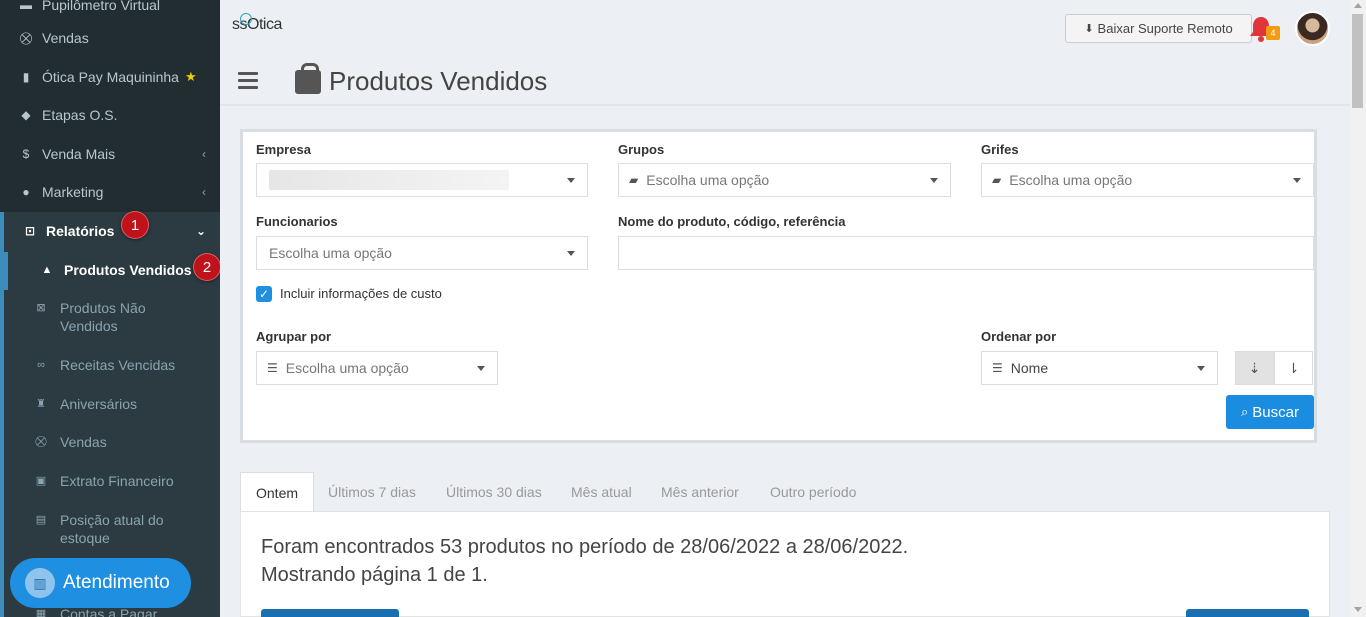 This screenshot has height=617, width=1366. Describe the element at coordinates (438, 81) in the screenshot. I see `page-title-text: Produtos Vendidos` at that location.